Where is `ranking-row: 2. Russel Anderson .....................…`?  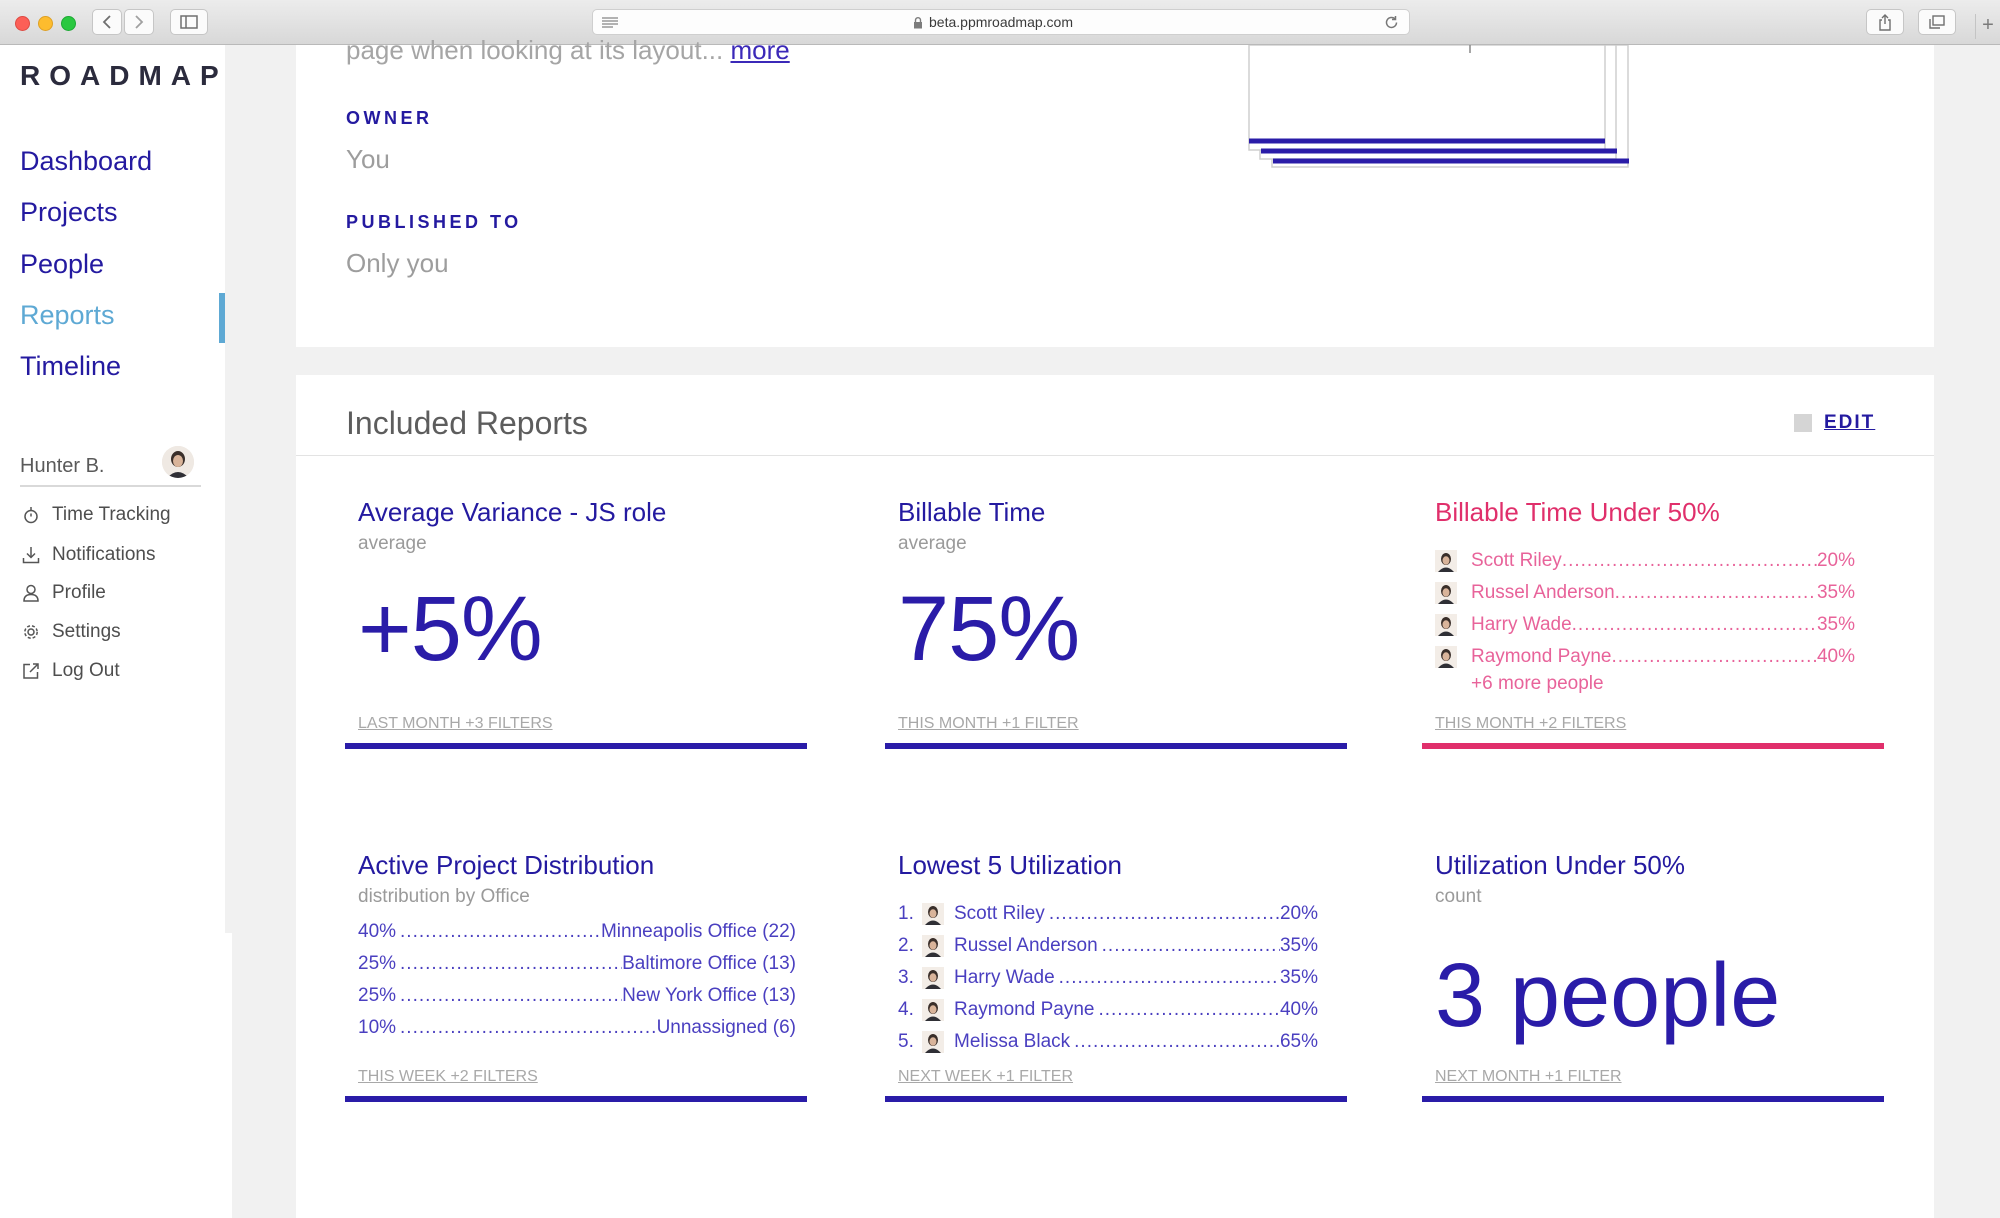 ranking-row: 2. Russel Anderson .....................… is located at coordinates (1108, 946).